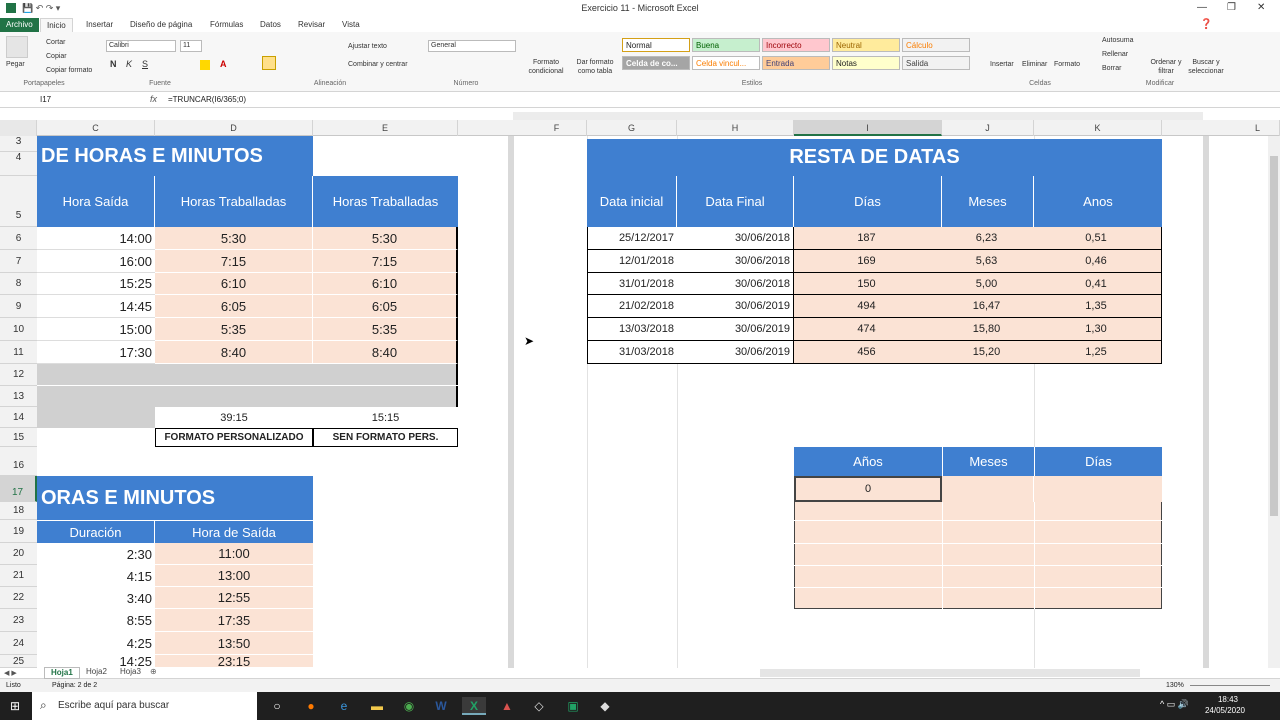 This screenshot has width=1280, height=720. What do you see at coordinates (96, 238) in the screenshot?
I see `table-cell: 14:00` at bounding box center [96, 238].